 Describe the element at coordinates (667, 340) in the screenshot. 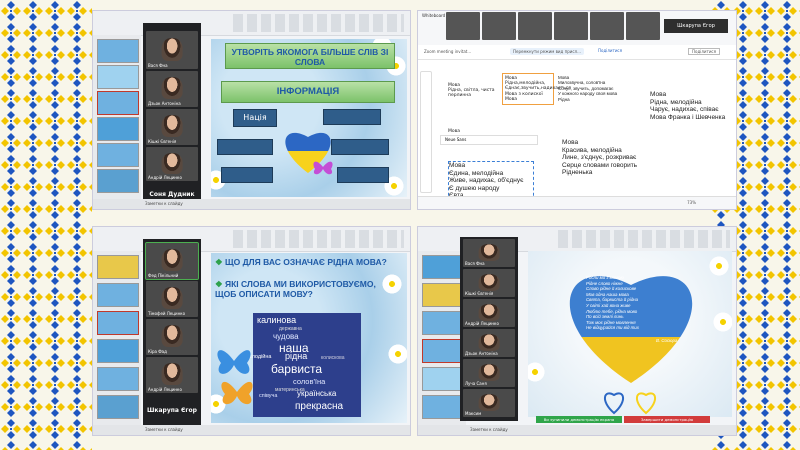

I see `poem-author: В. Сосюра` at that location.